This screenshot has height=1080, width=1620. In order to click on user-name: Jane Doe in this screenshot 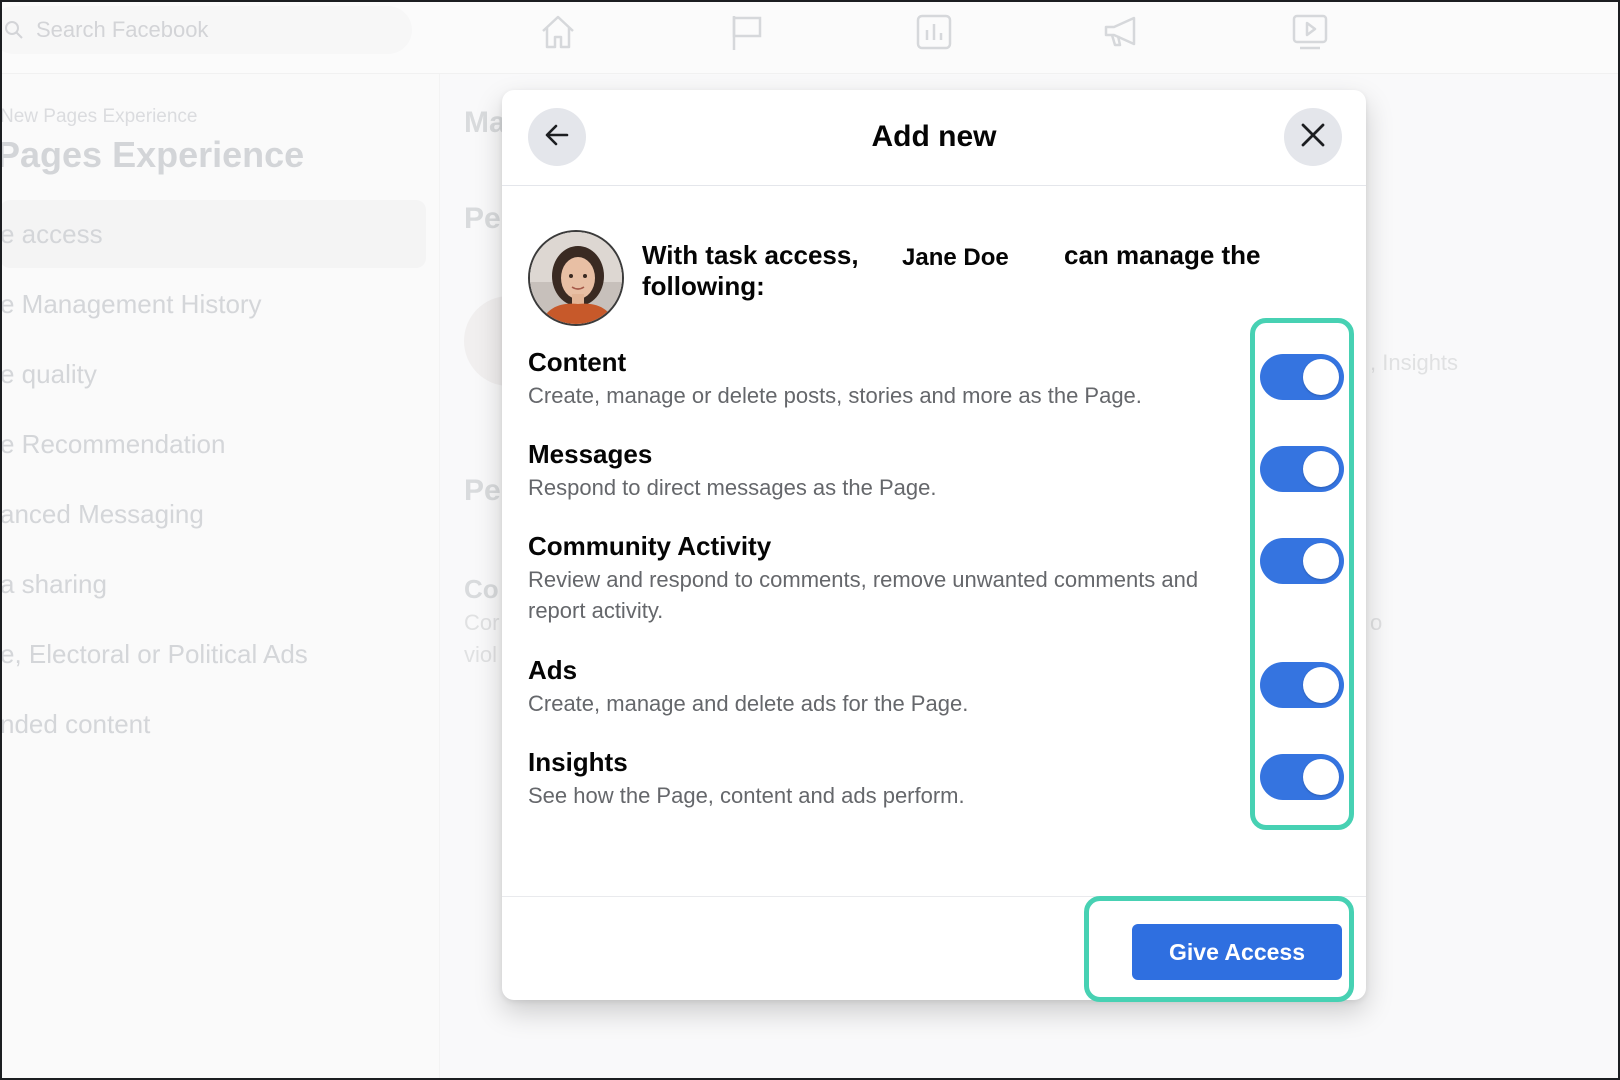, I will do `click(955, 257)`.